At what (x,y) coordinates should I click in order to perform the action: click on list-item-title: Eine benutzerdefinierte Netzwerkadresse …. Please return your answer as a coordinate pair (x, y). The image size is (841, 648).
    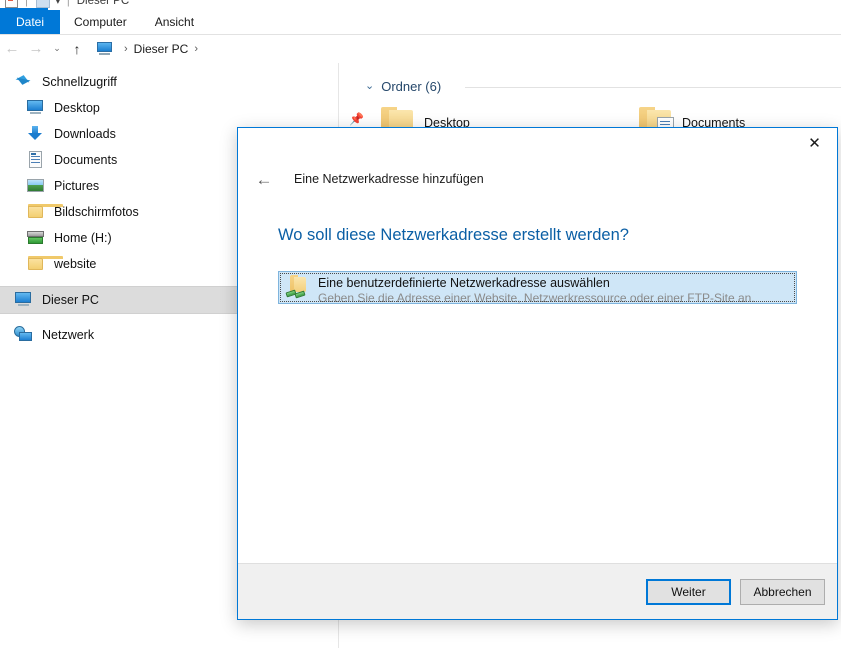
    Looking at the image, I should click on (464, 283).